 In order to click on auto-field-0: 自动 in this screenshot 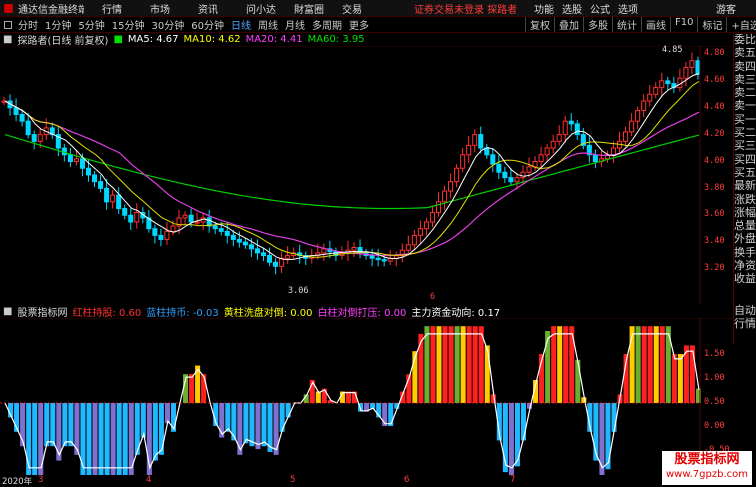, I will do `click(745, 310)`.